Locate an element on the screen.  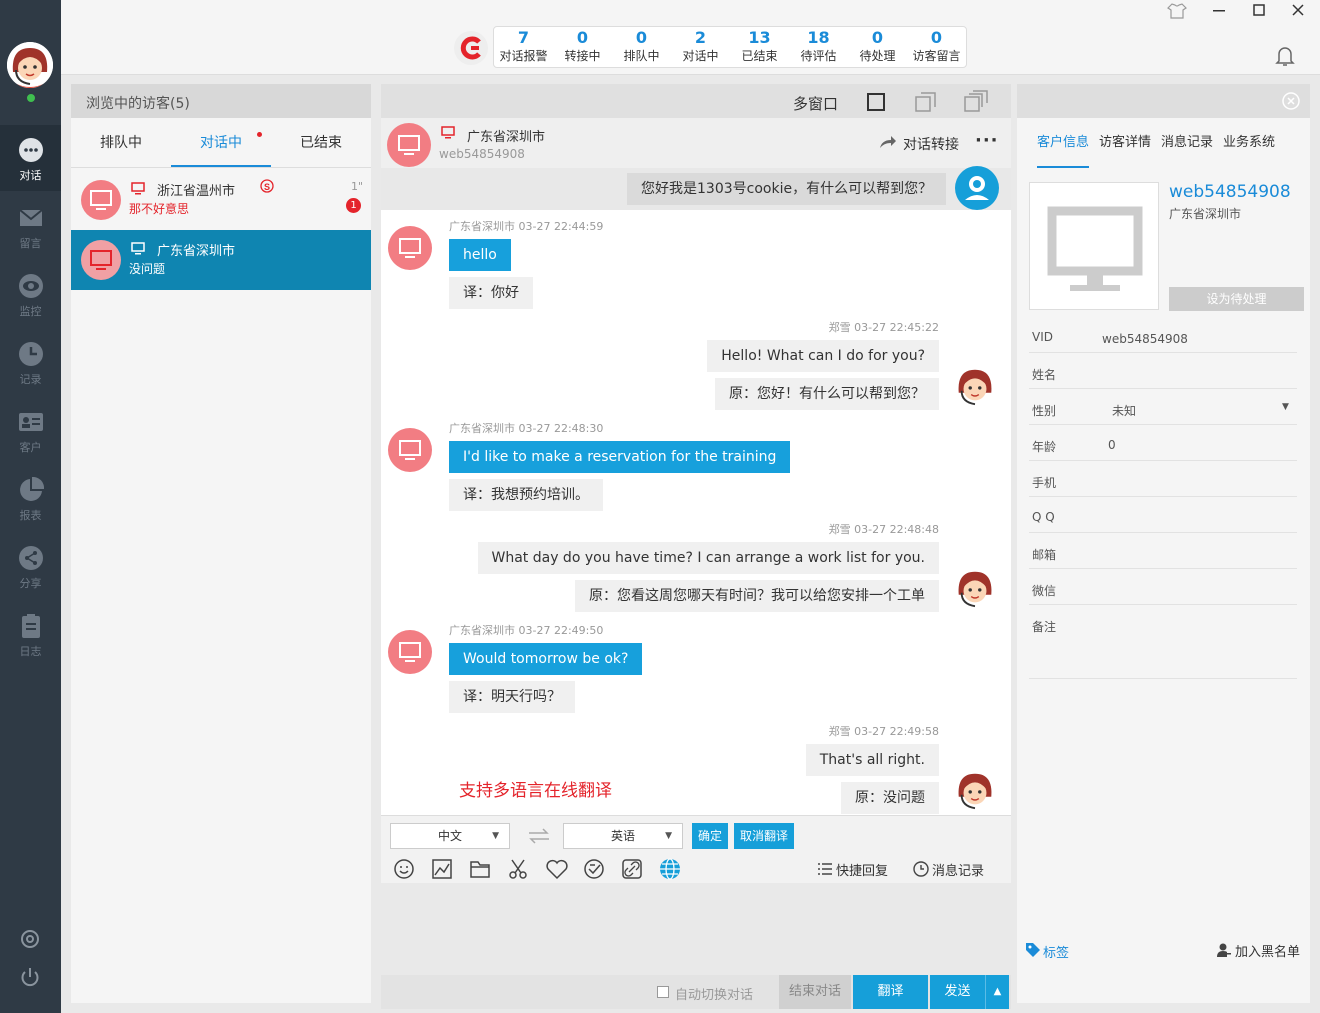
image-icon is located at coordinates (442, 869).